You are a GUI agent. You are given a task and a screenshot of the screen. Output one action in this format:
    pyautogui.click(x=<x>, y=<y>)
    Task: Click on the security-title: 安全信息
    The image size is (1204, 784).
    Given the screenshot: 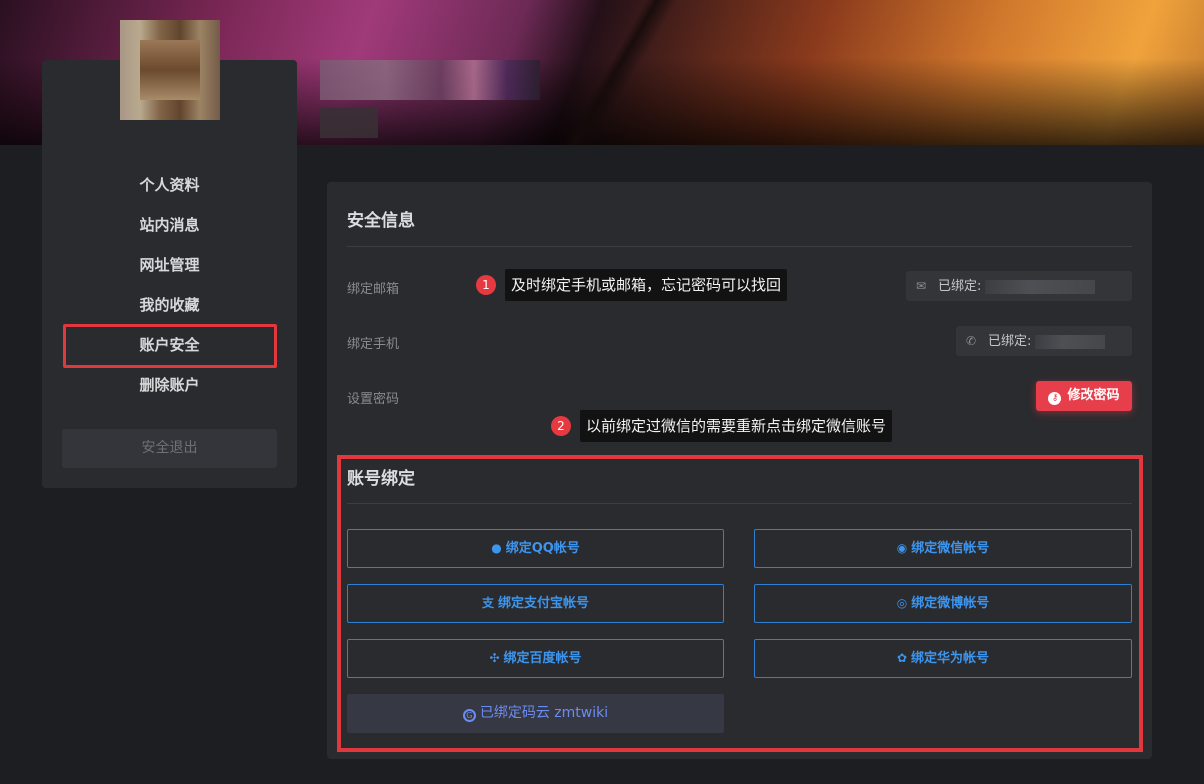 What is the action you would take?
    pyautogui.click(x=381, y=221)
    